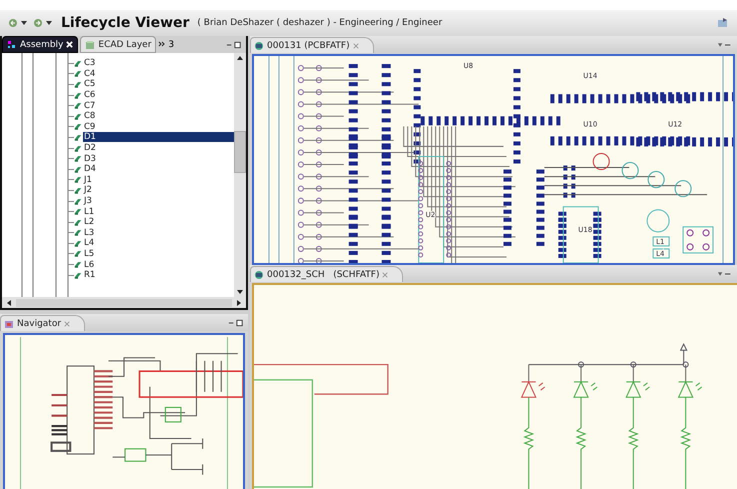  Describe the element at coordinates (723, 23) in the screenshot. I see `sync-icon` at that location.